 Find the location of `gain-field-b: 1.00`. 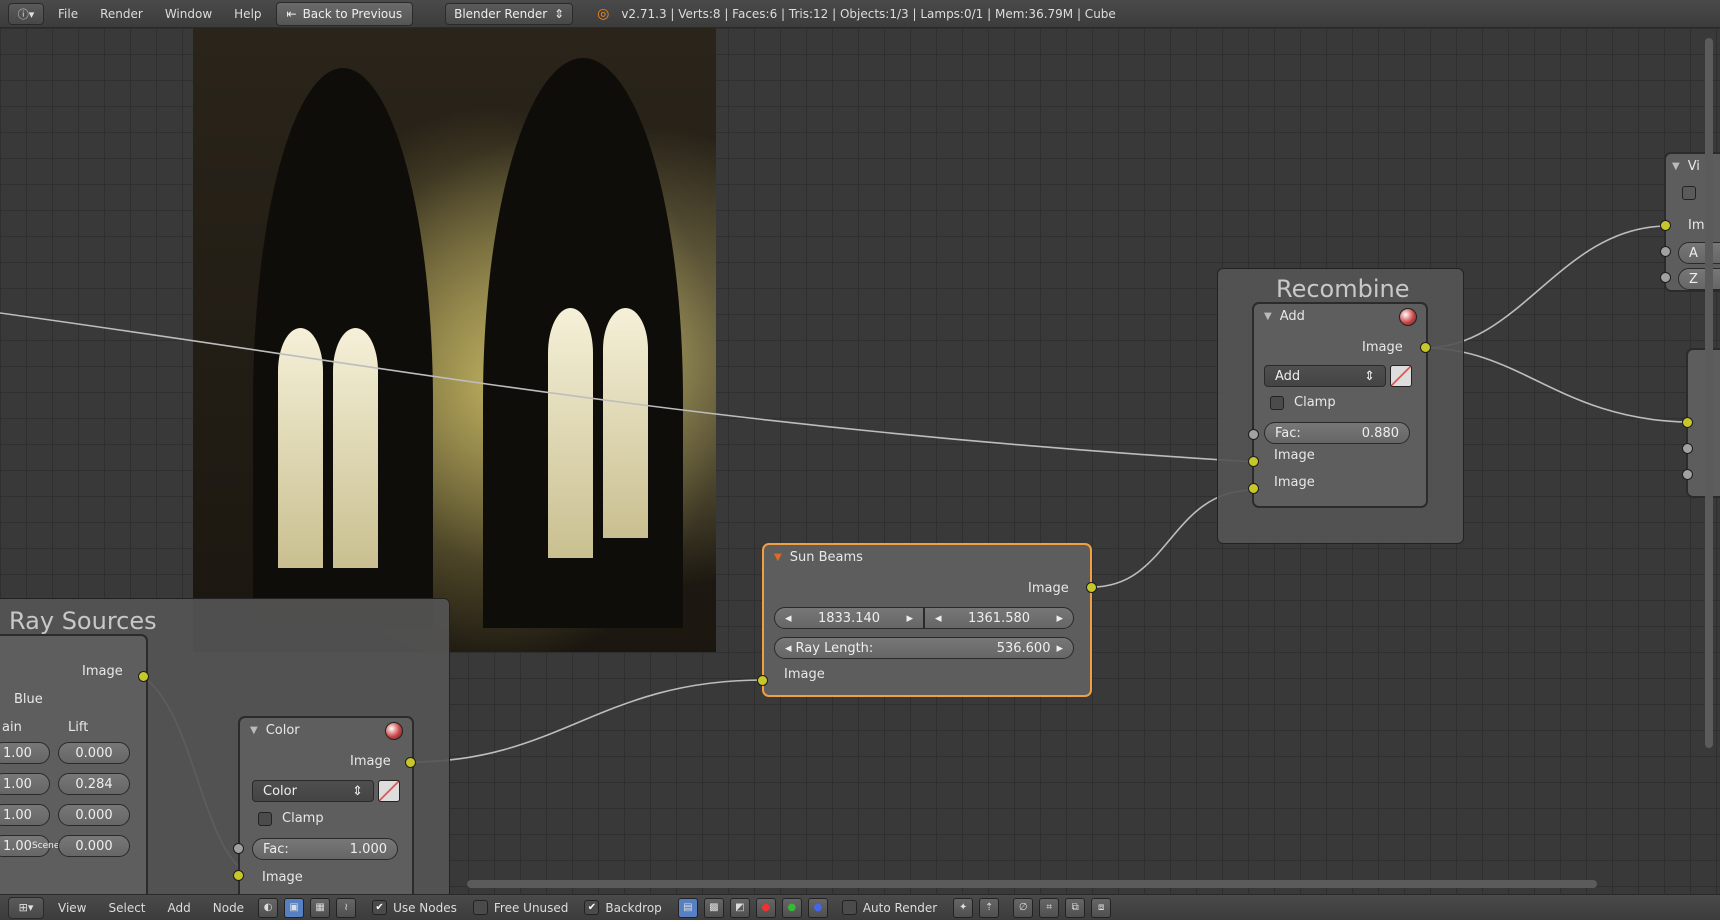

gain-field-b: 1.00 is located at coordinates (25, 815).